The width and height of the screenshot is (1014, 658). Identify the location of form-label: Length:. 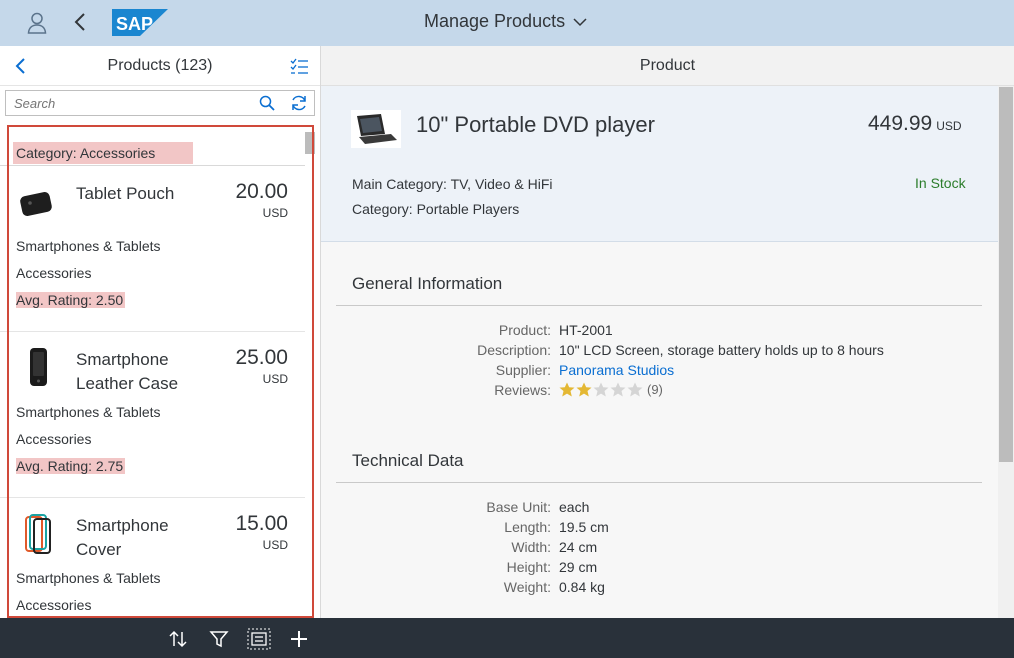
(527, 527).